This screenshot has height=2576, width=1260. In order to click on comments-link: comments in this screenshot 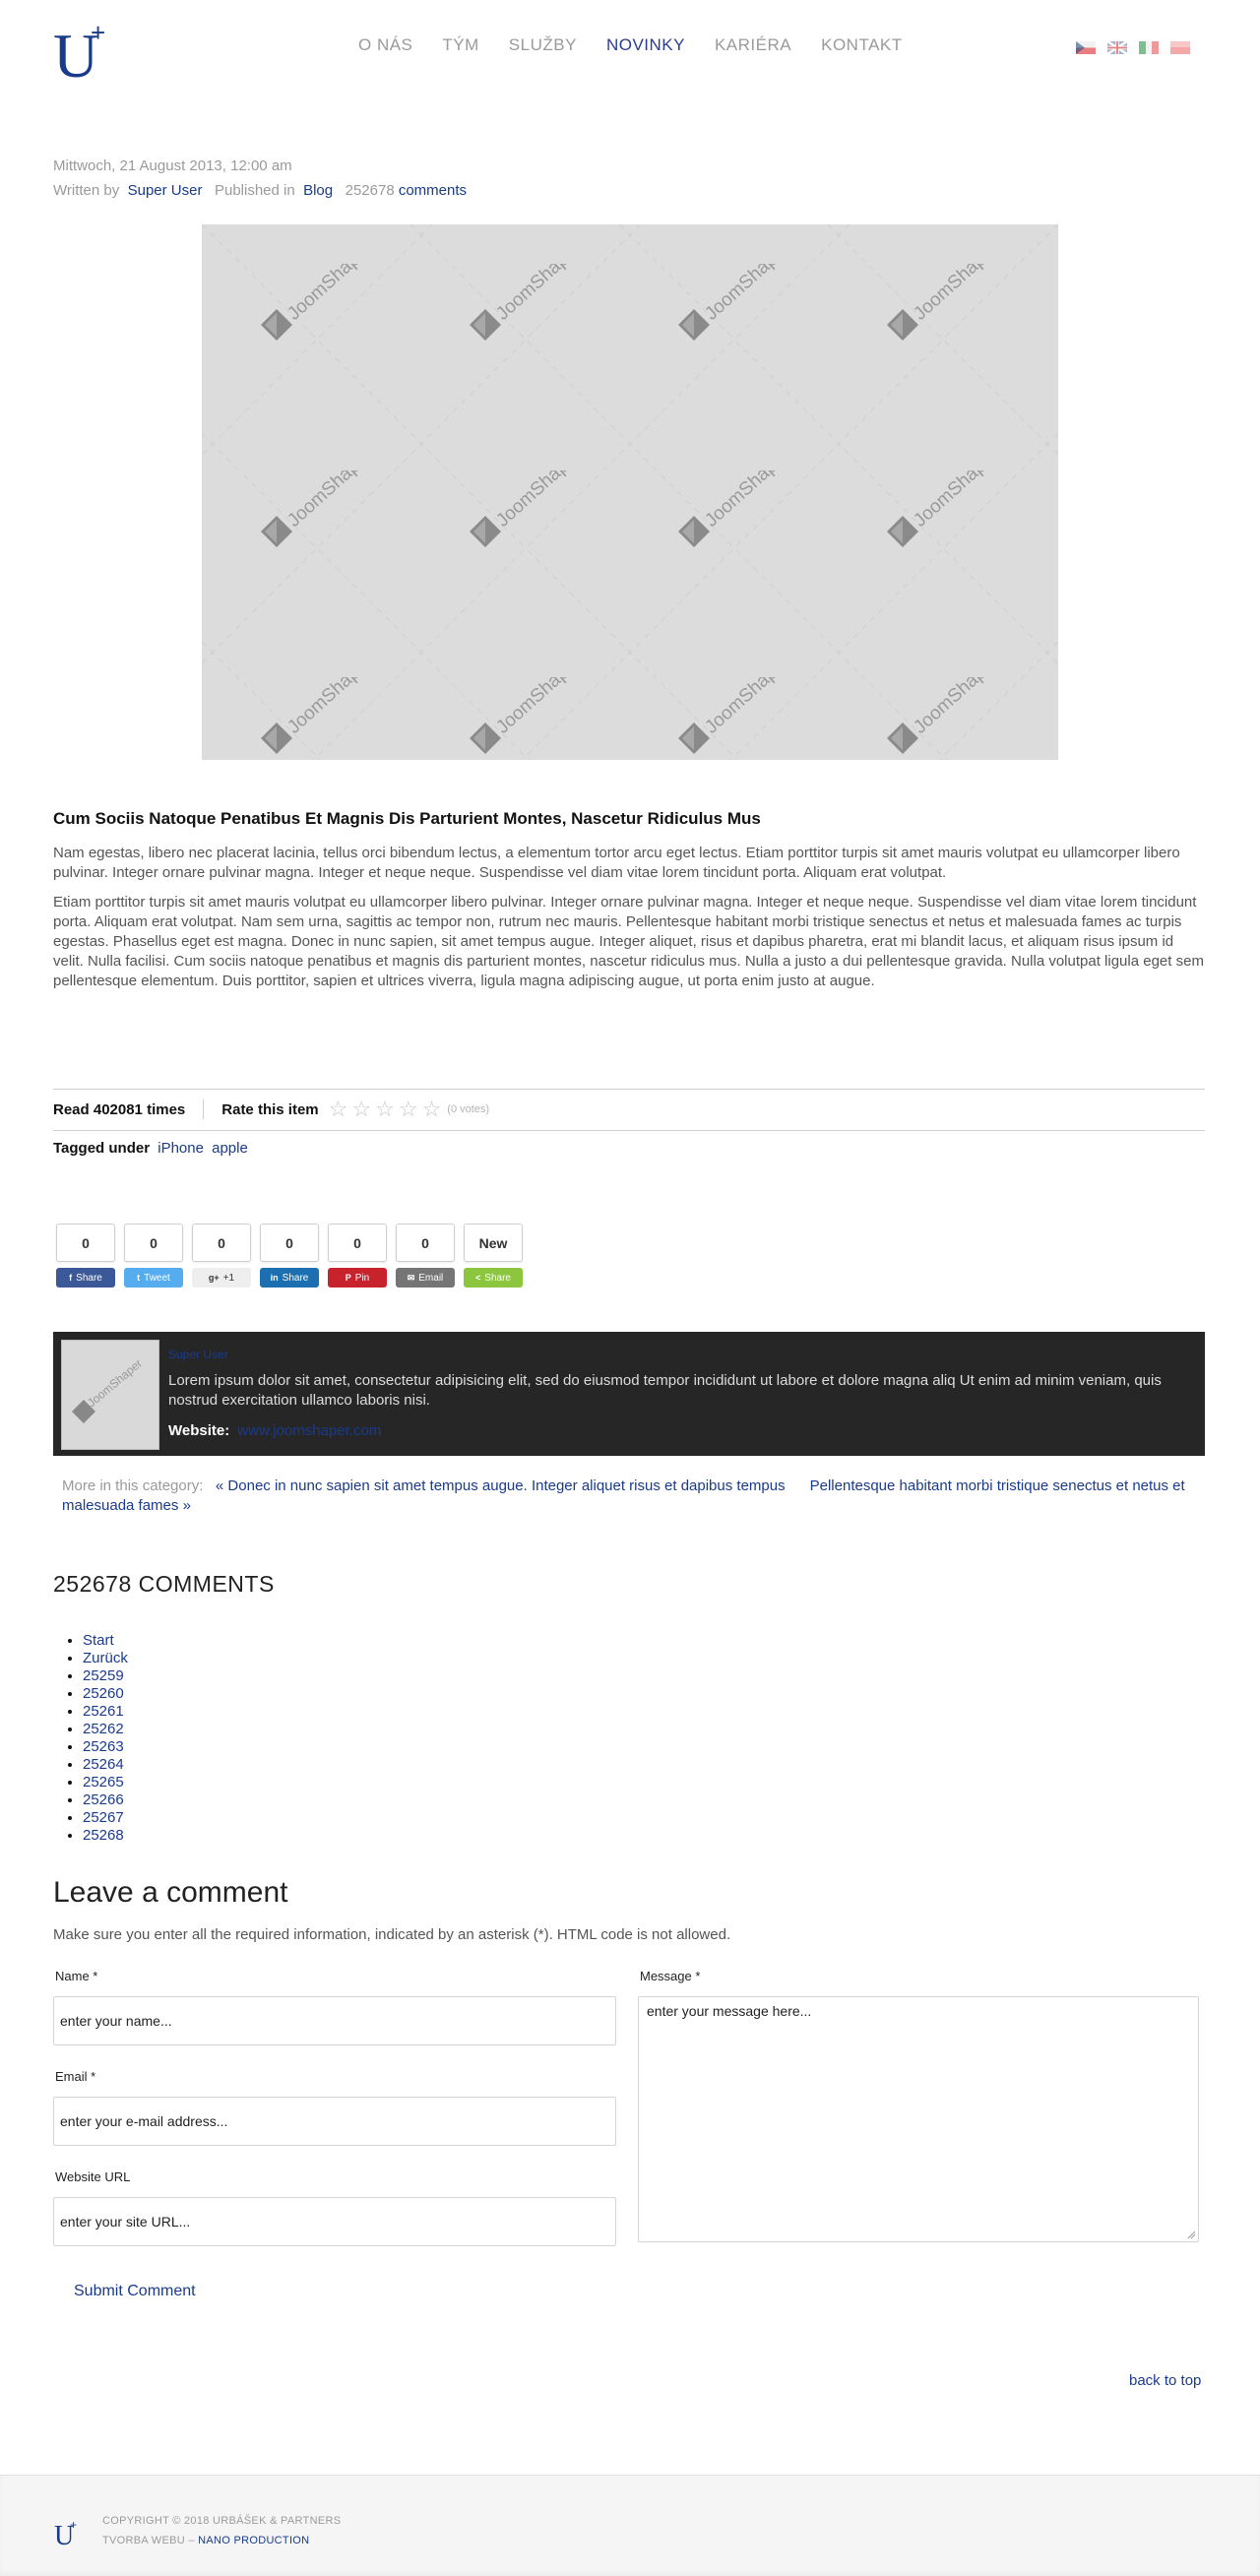, I will do `click(433, 190)`.